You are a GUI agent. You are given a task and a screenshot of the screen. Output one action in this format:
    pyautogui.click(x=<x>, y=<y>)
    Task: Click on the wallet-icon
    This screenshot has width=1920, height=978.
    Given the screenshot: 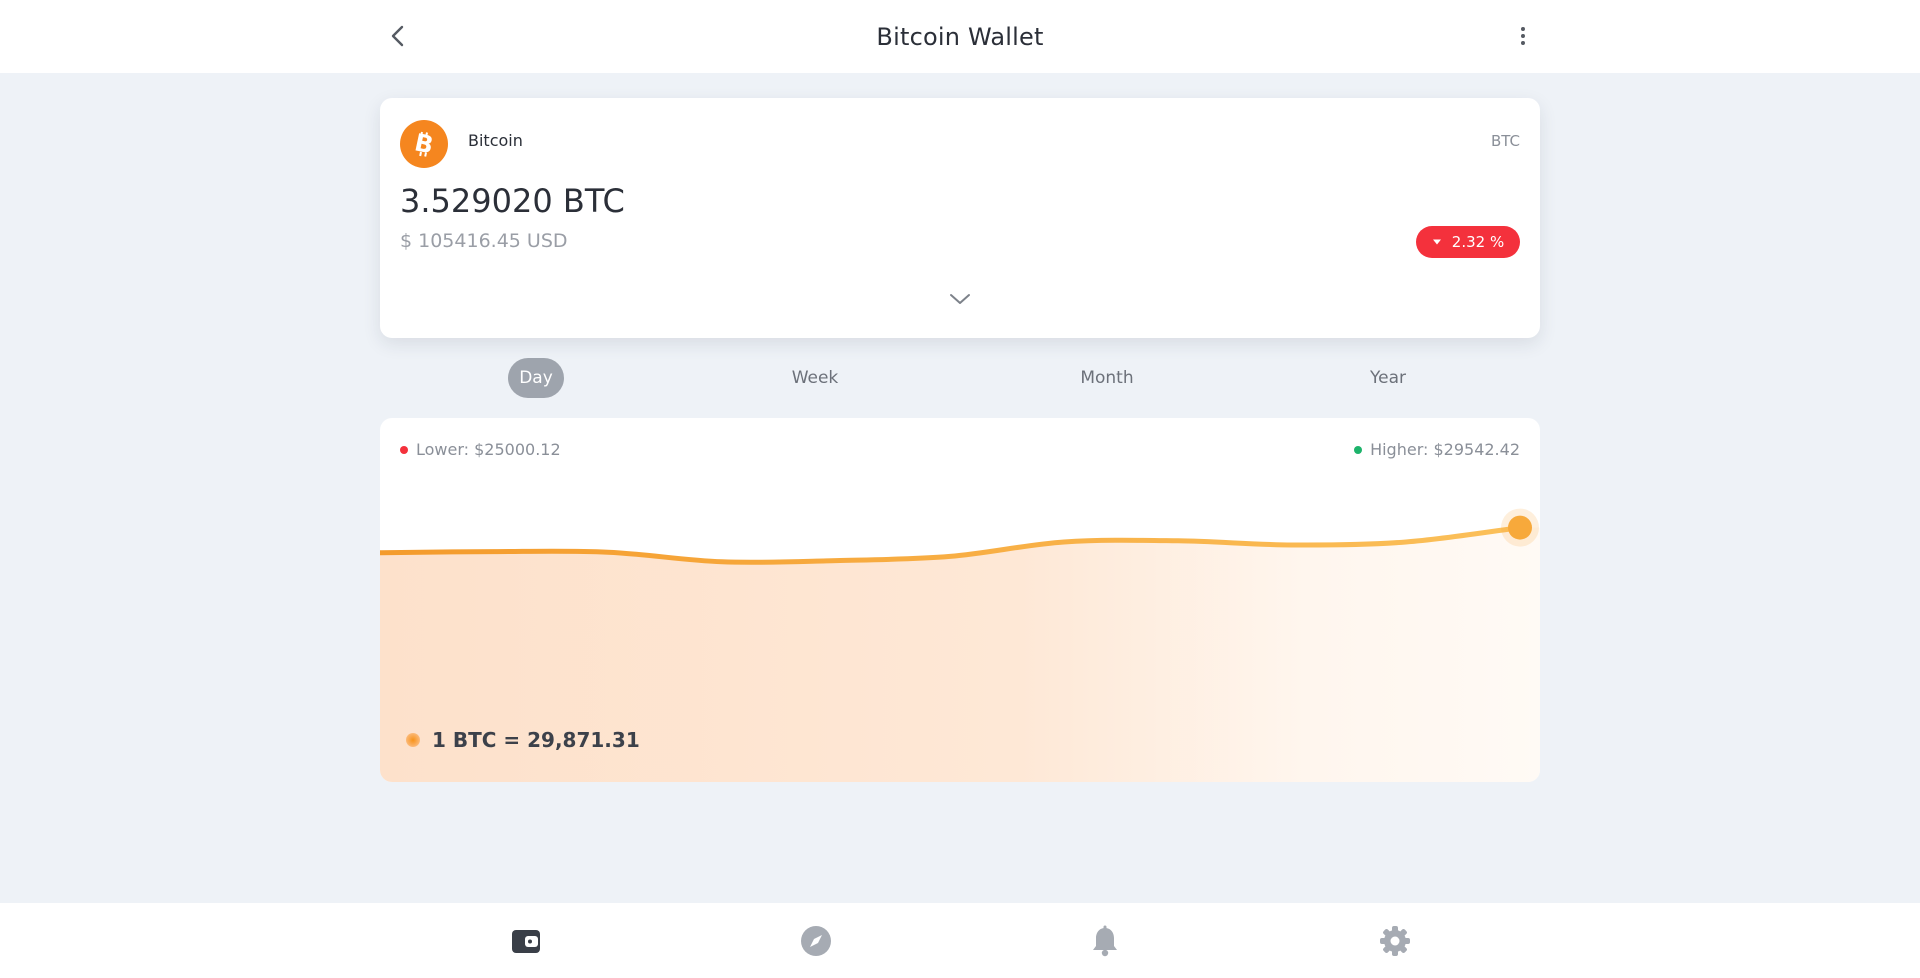 What is the action you would take?
    pyautogui.click(x=526, y=941)
    